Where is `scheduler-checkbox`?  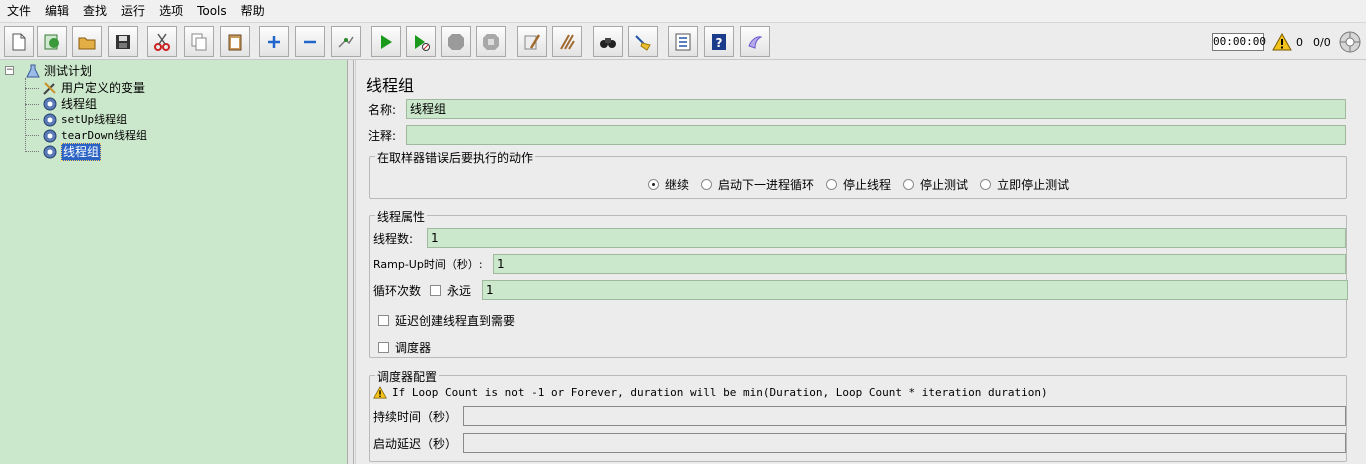
scheduler-checkbox is located at coordinates (383, 347).